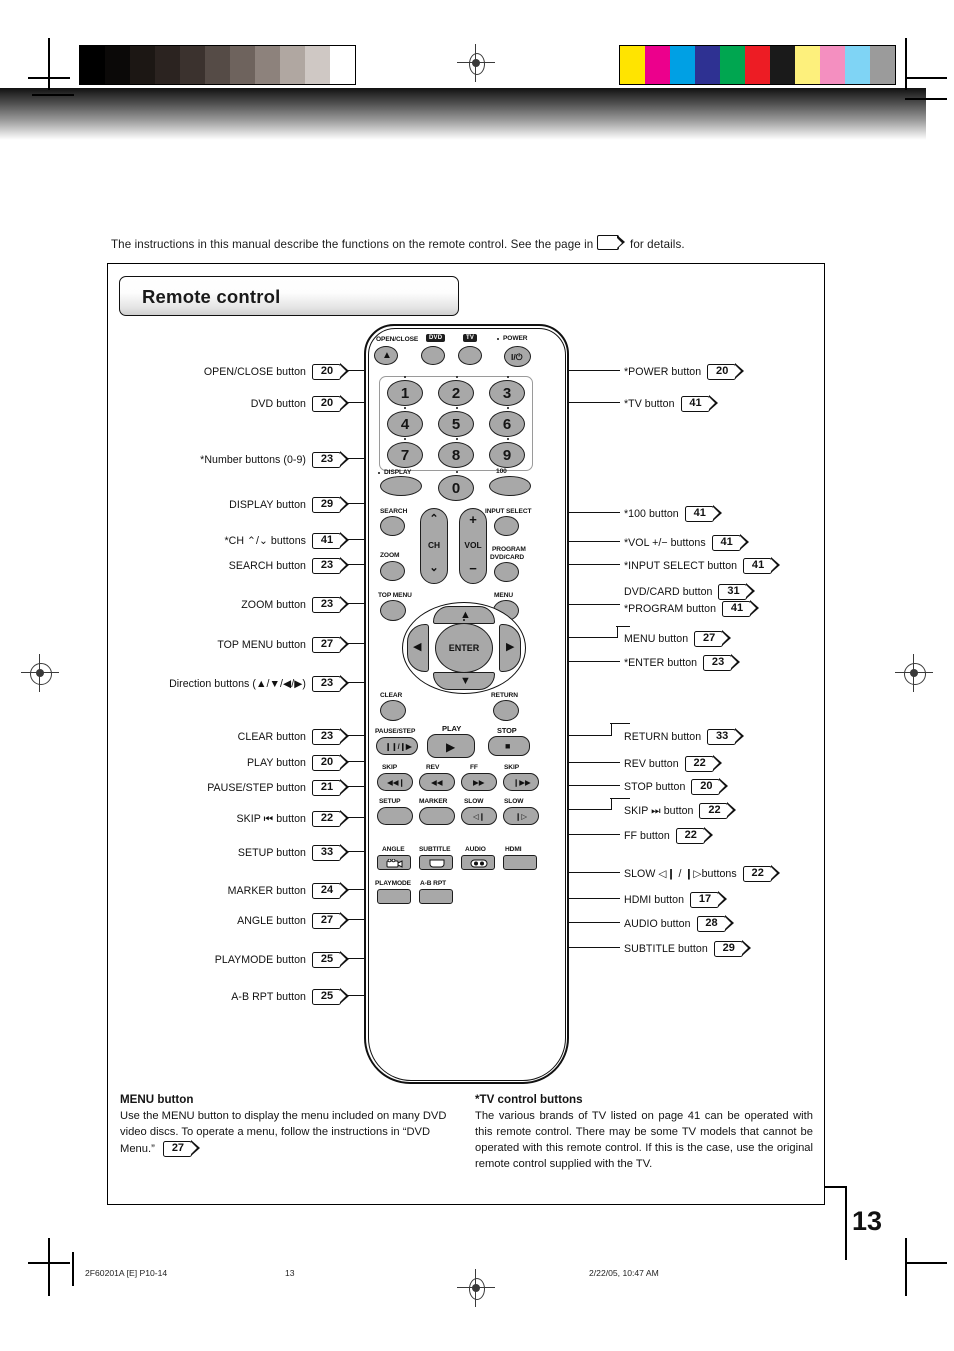 This screenshot has width=954, height=1351. Describe the element at coordinates (395, 816) in the screenshot. I see `setup-button` at that location.